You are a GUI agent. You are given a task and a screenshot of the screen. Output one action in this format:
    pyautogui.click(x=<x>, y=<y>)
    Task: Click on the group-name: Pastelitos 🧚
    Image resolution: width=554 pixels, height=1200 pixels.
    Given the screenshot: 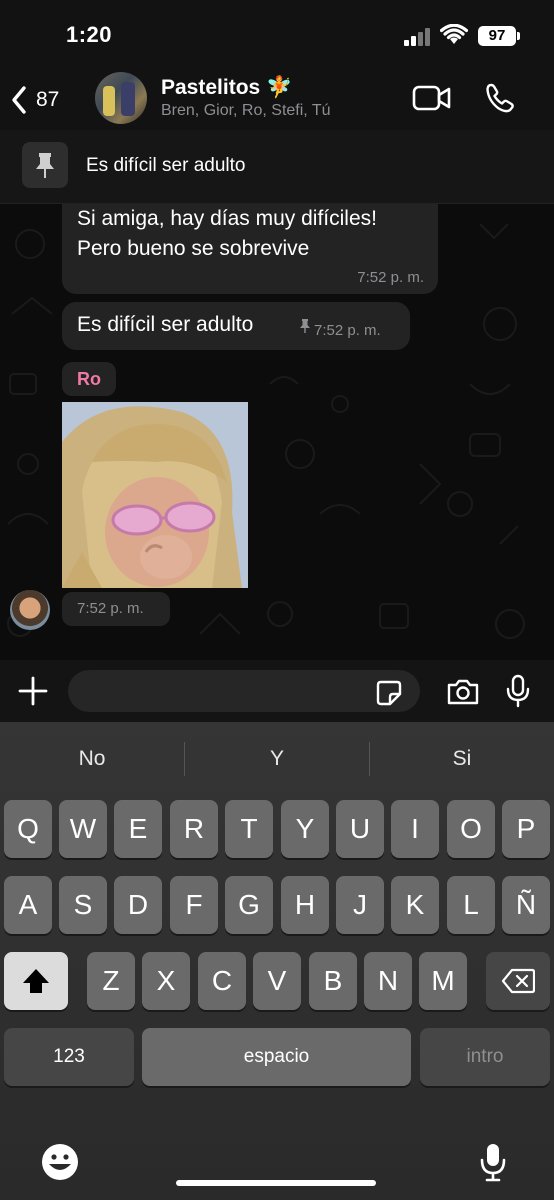 What is the action you would take?
    pyautogui.click(x=226, y=88)
    